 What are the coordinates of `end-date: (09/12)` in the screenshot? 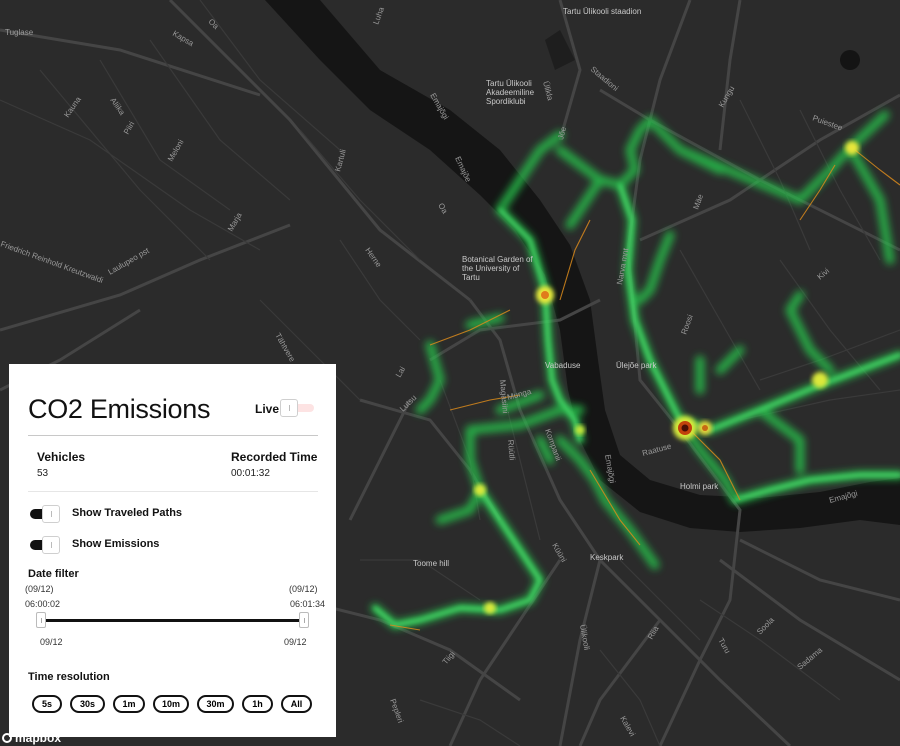 It's located at (303, 589).